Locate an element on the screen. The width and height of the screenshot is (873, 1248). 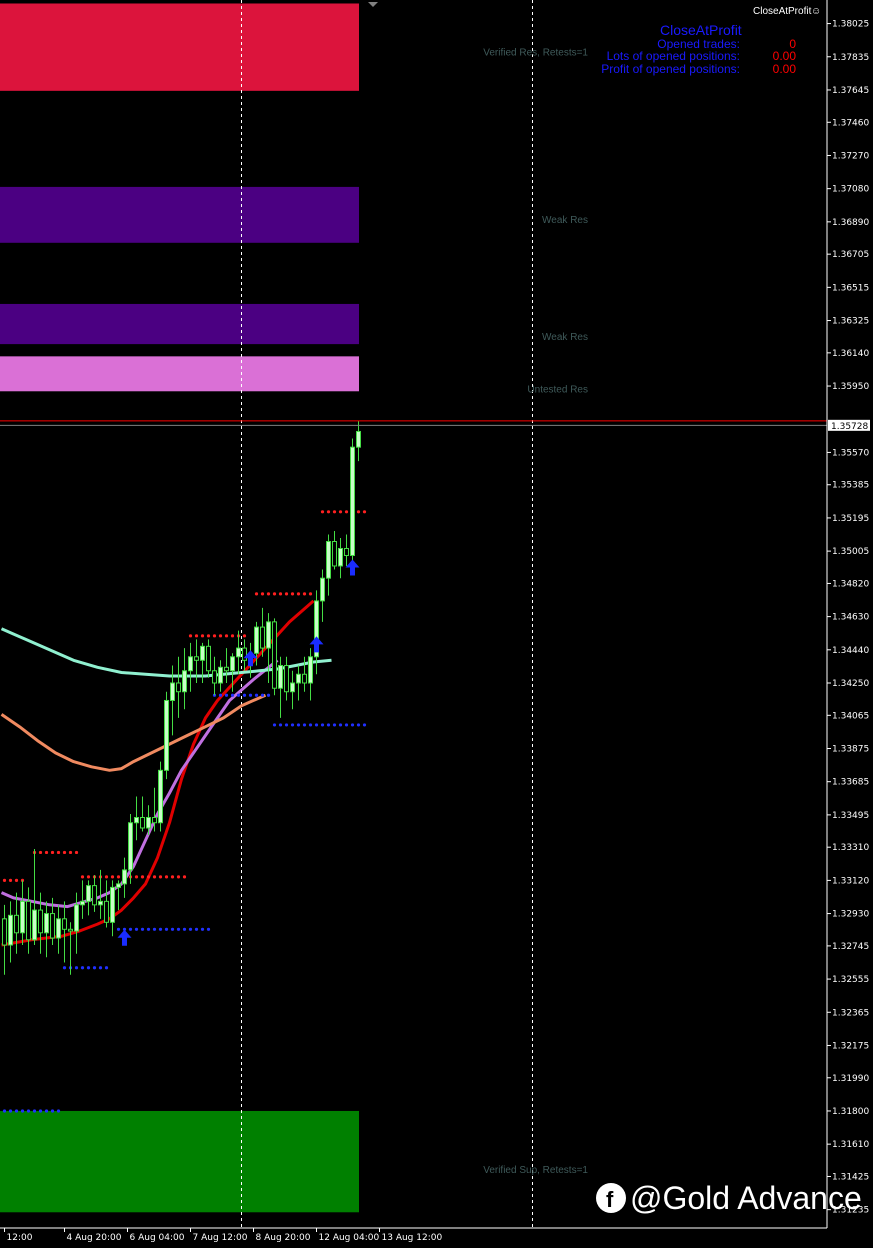
y-tick-label-32: 1.31990 is located at coordinates (850, 1079).